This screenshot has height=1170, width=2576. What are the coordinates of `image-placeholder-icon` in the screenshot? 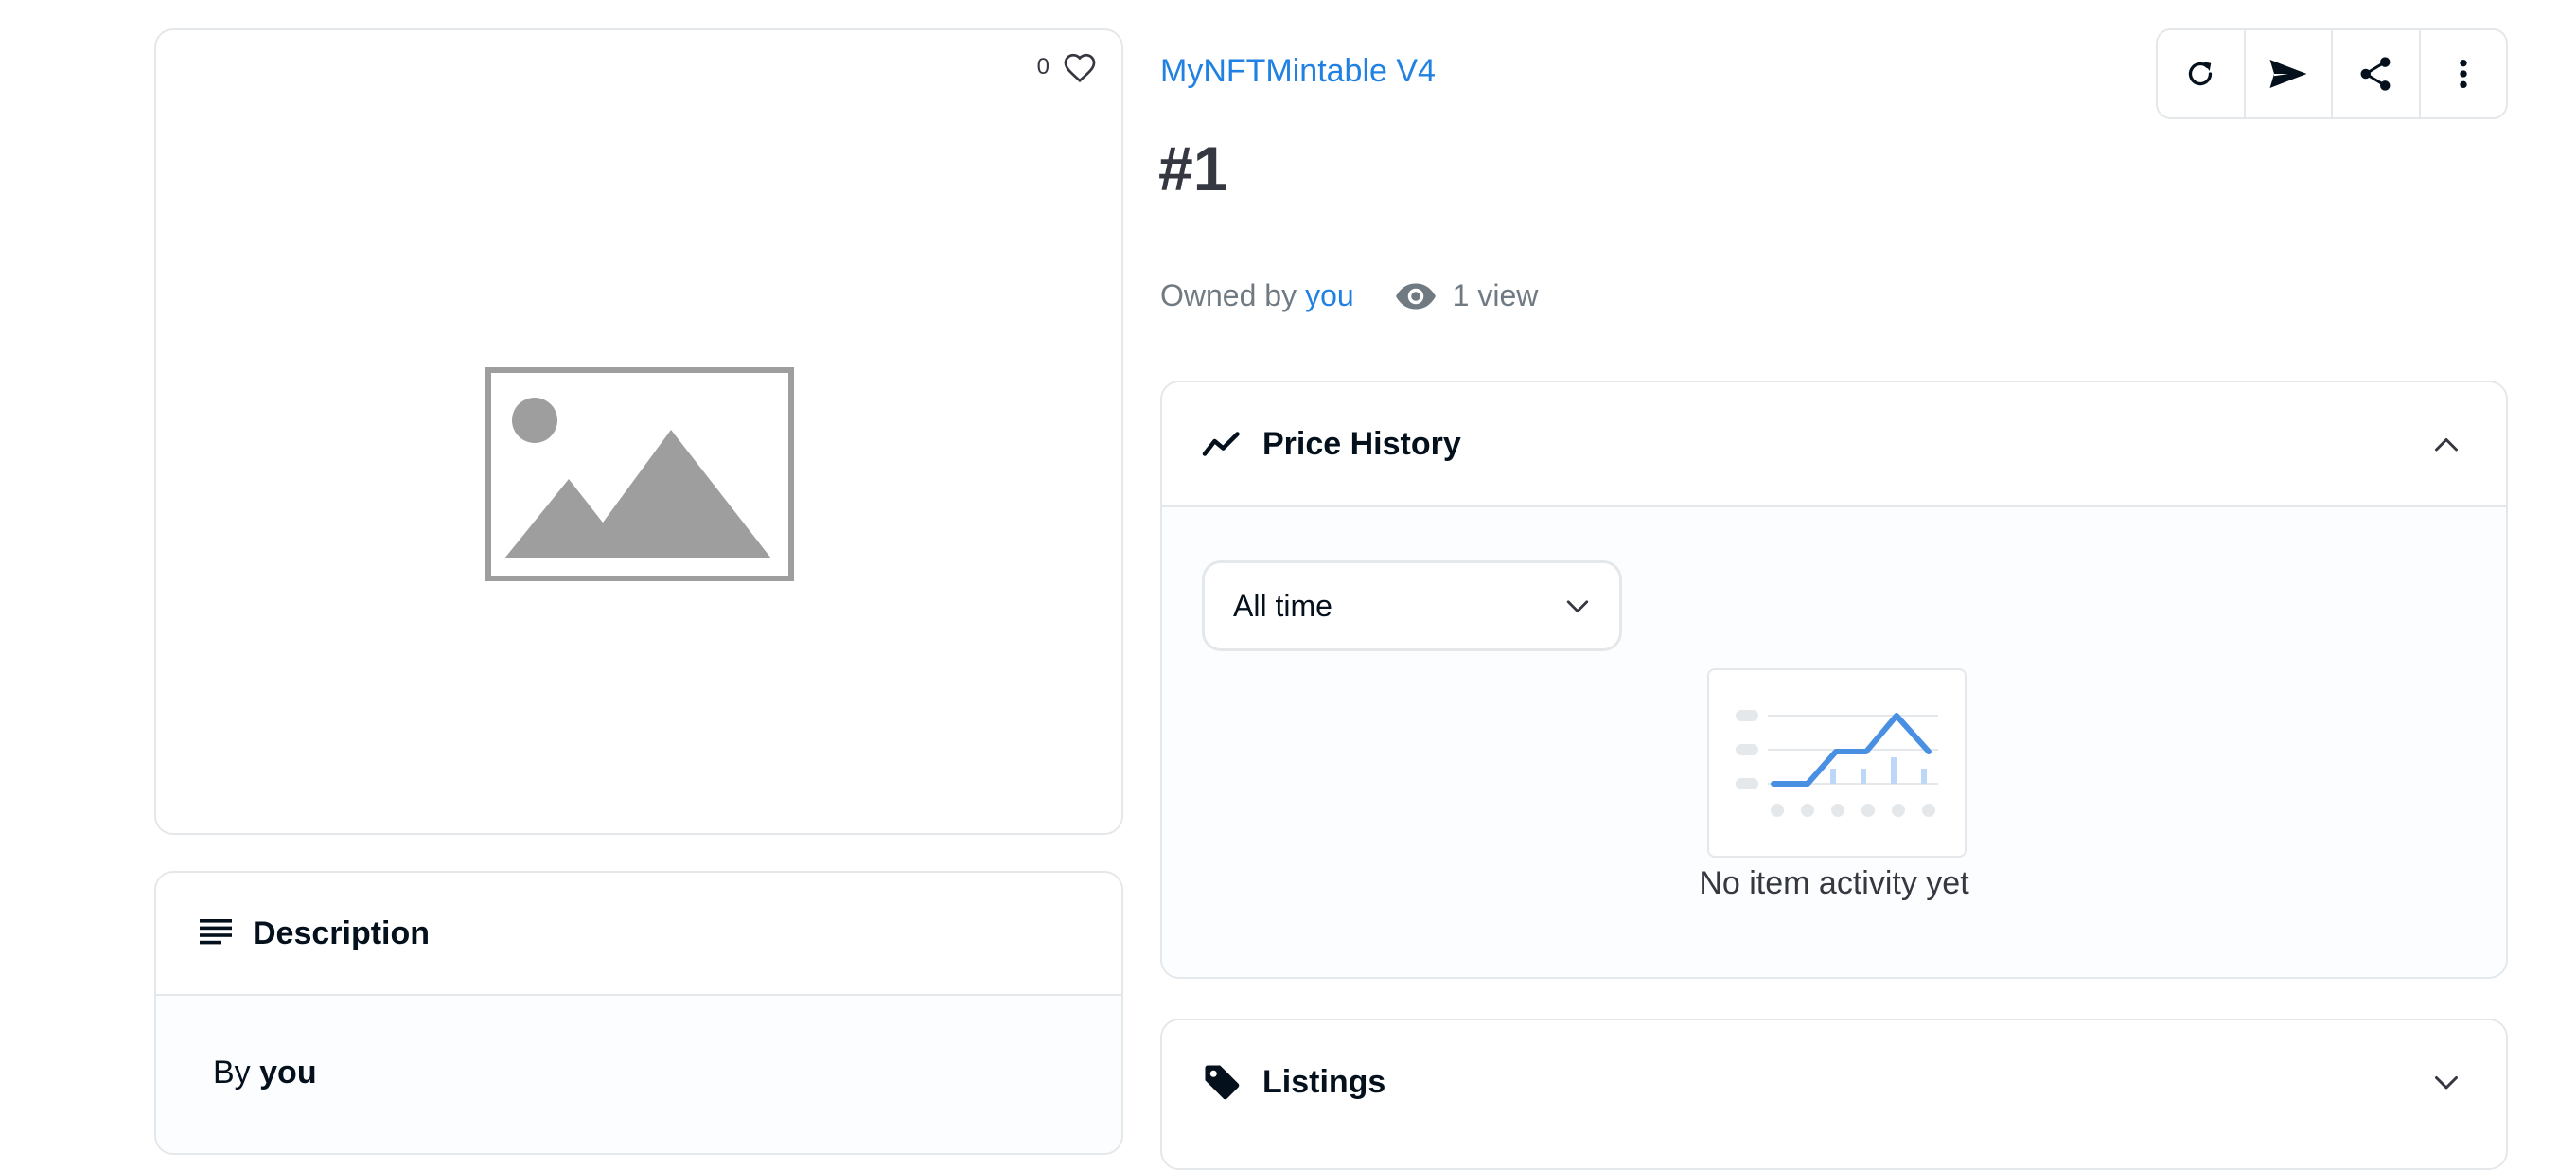 It's located at (639, 474).